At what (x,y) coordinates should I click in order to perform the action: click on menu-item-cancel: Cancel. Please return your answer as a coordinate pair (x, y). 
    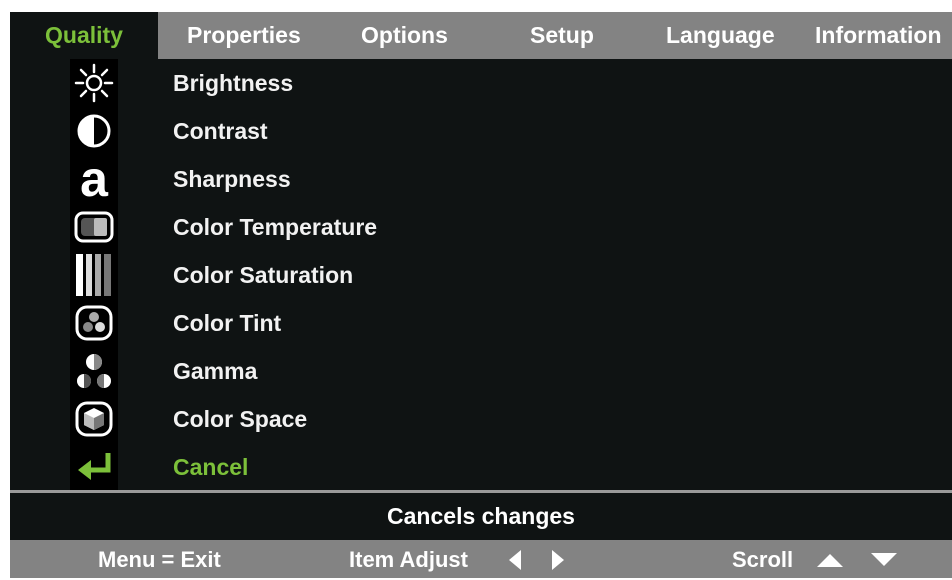
    Looking at the image, I should click on (481, 467).